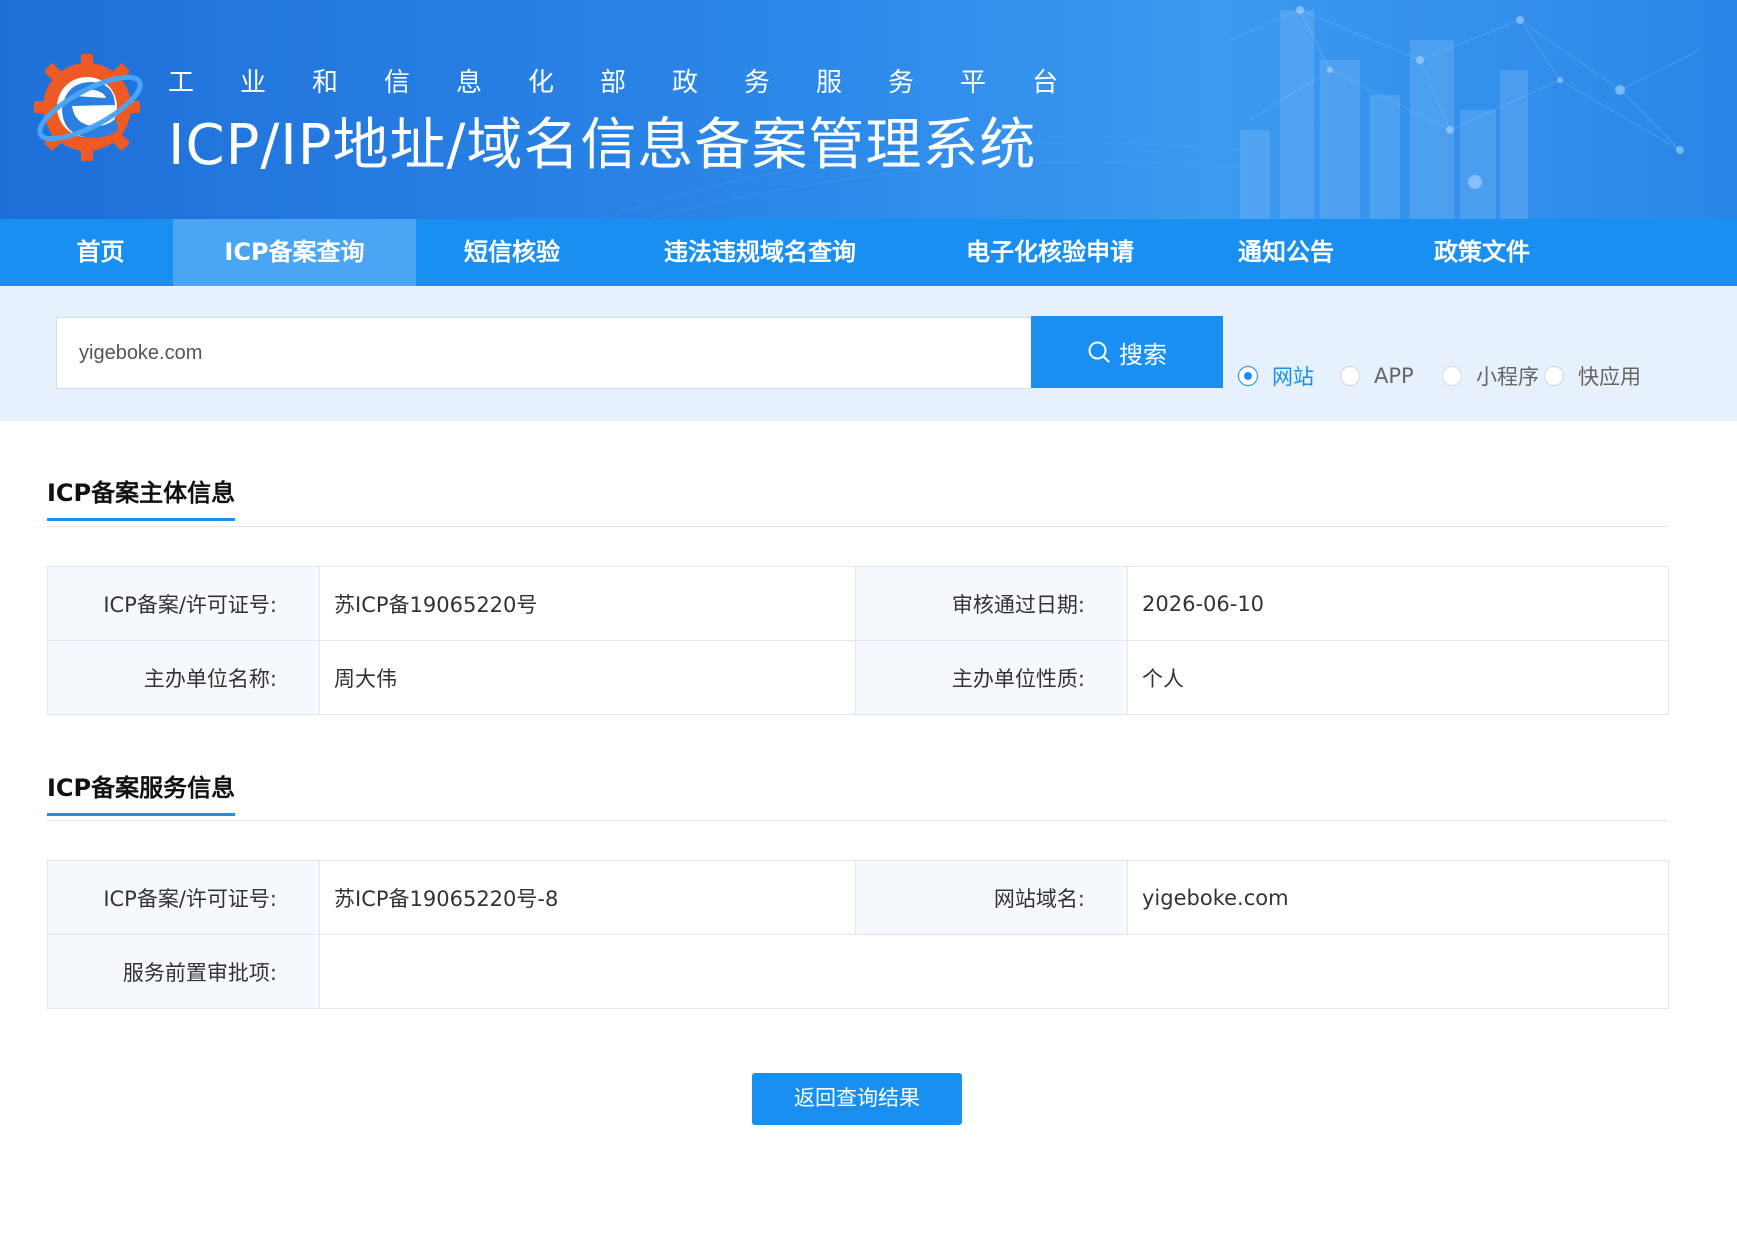 Image resolution: width=1737 pixels, height=1254 pixels. Describe the element at coordinates (994, 971) in the screenshot. I see `pre-approval-value` at that location.